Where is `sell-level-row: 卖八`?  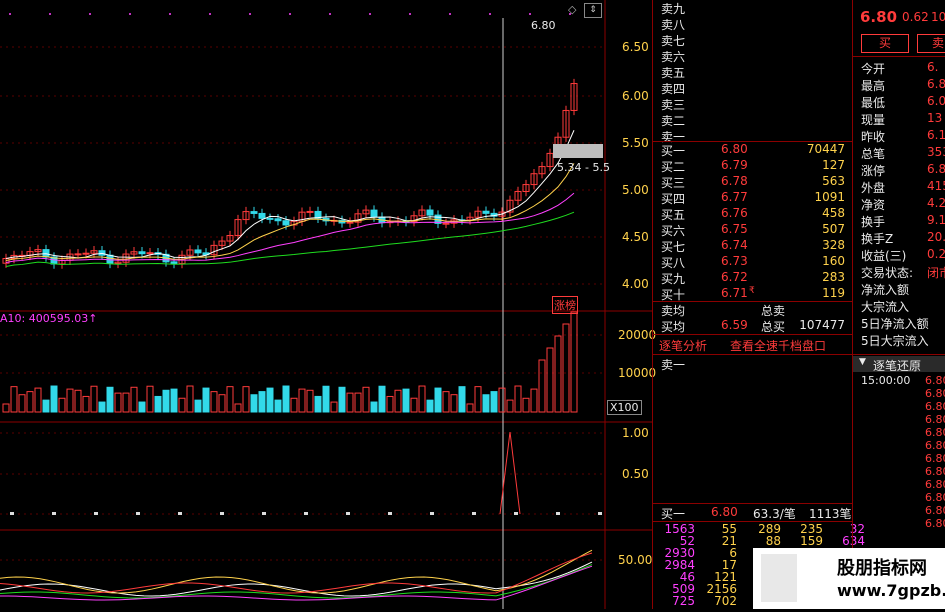 sell-level-row: 卖八 is located at coordinates (756, 24).